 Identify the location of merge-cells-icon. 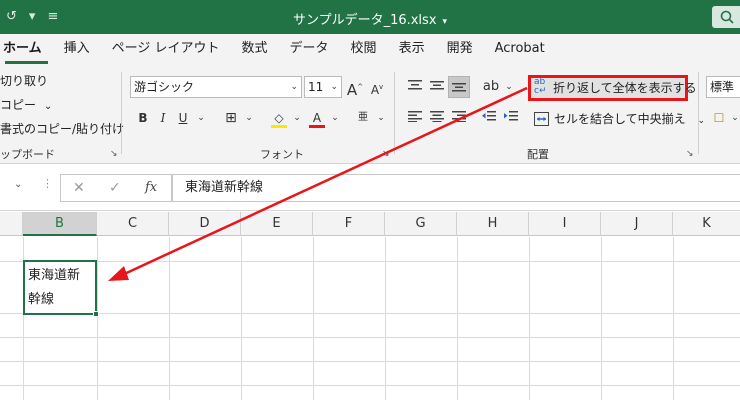
(541, 119).